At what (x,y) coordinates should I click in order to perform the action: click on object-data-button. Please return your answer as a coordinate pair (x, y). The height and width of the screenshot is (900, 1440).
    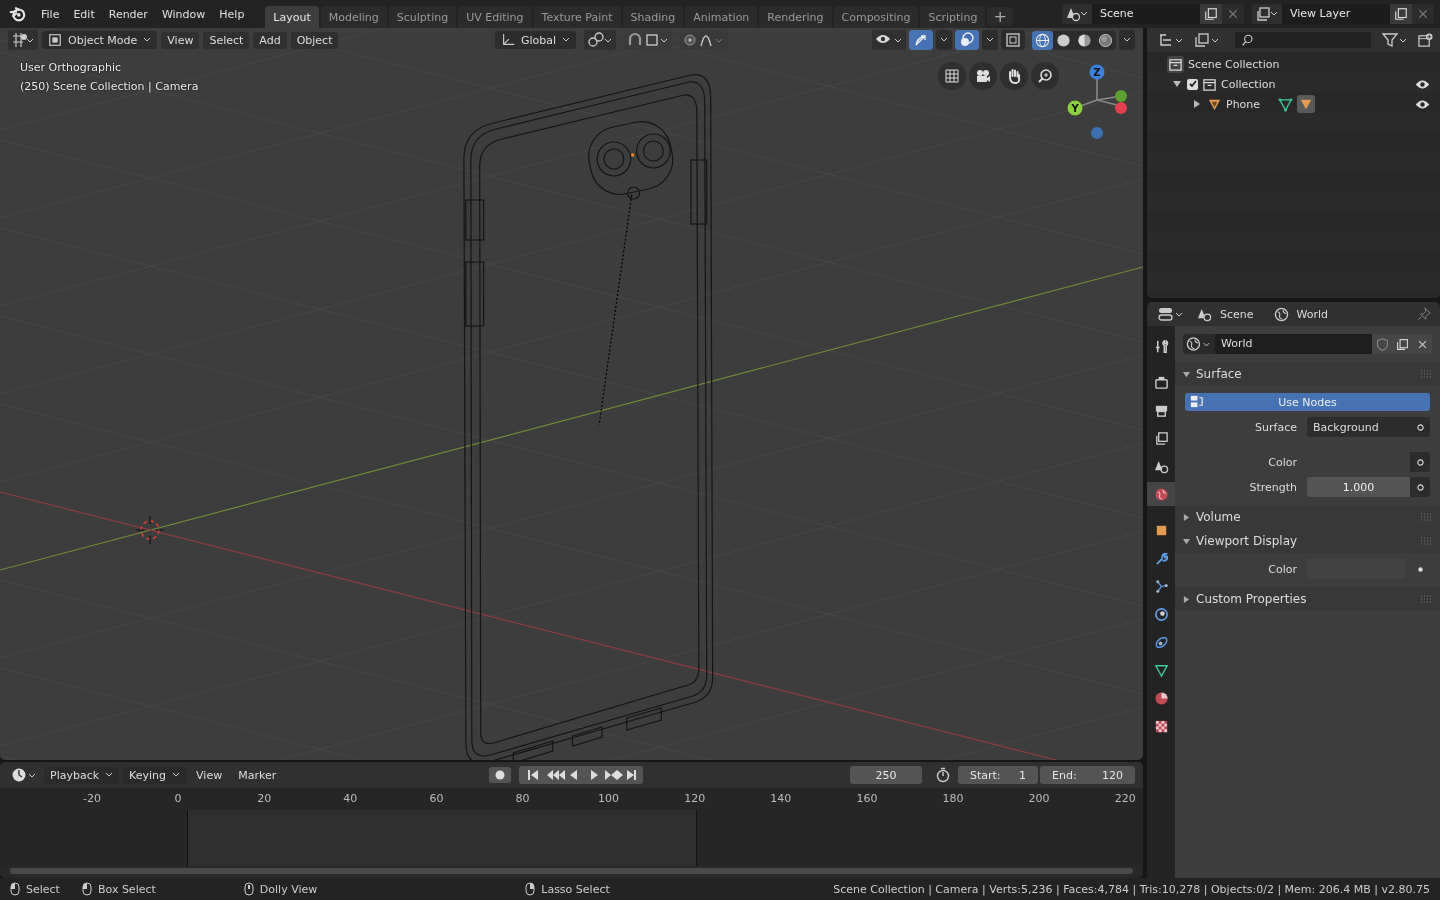
    Looking at the image, I should click on (1306, 104).